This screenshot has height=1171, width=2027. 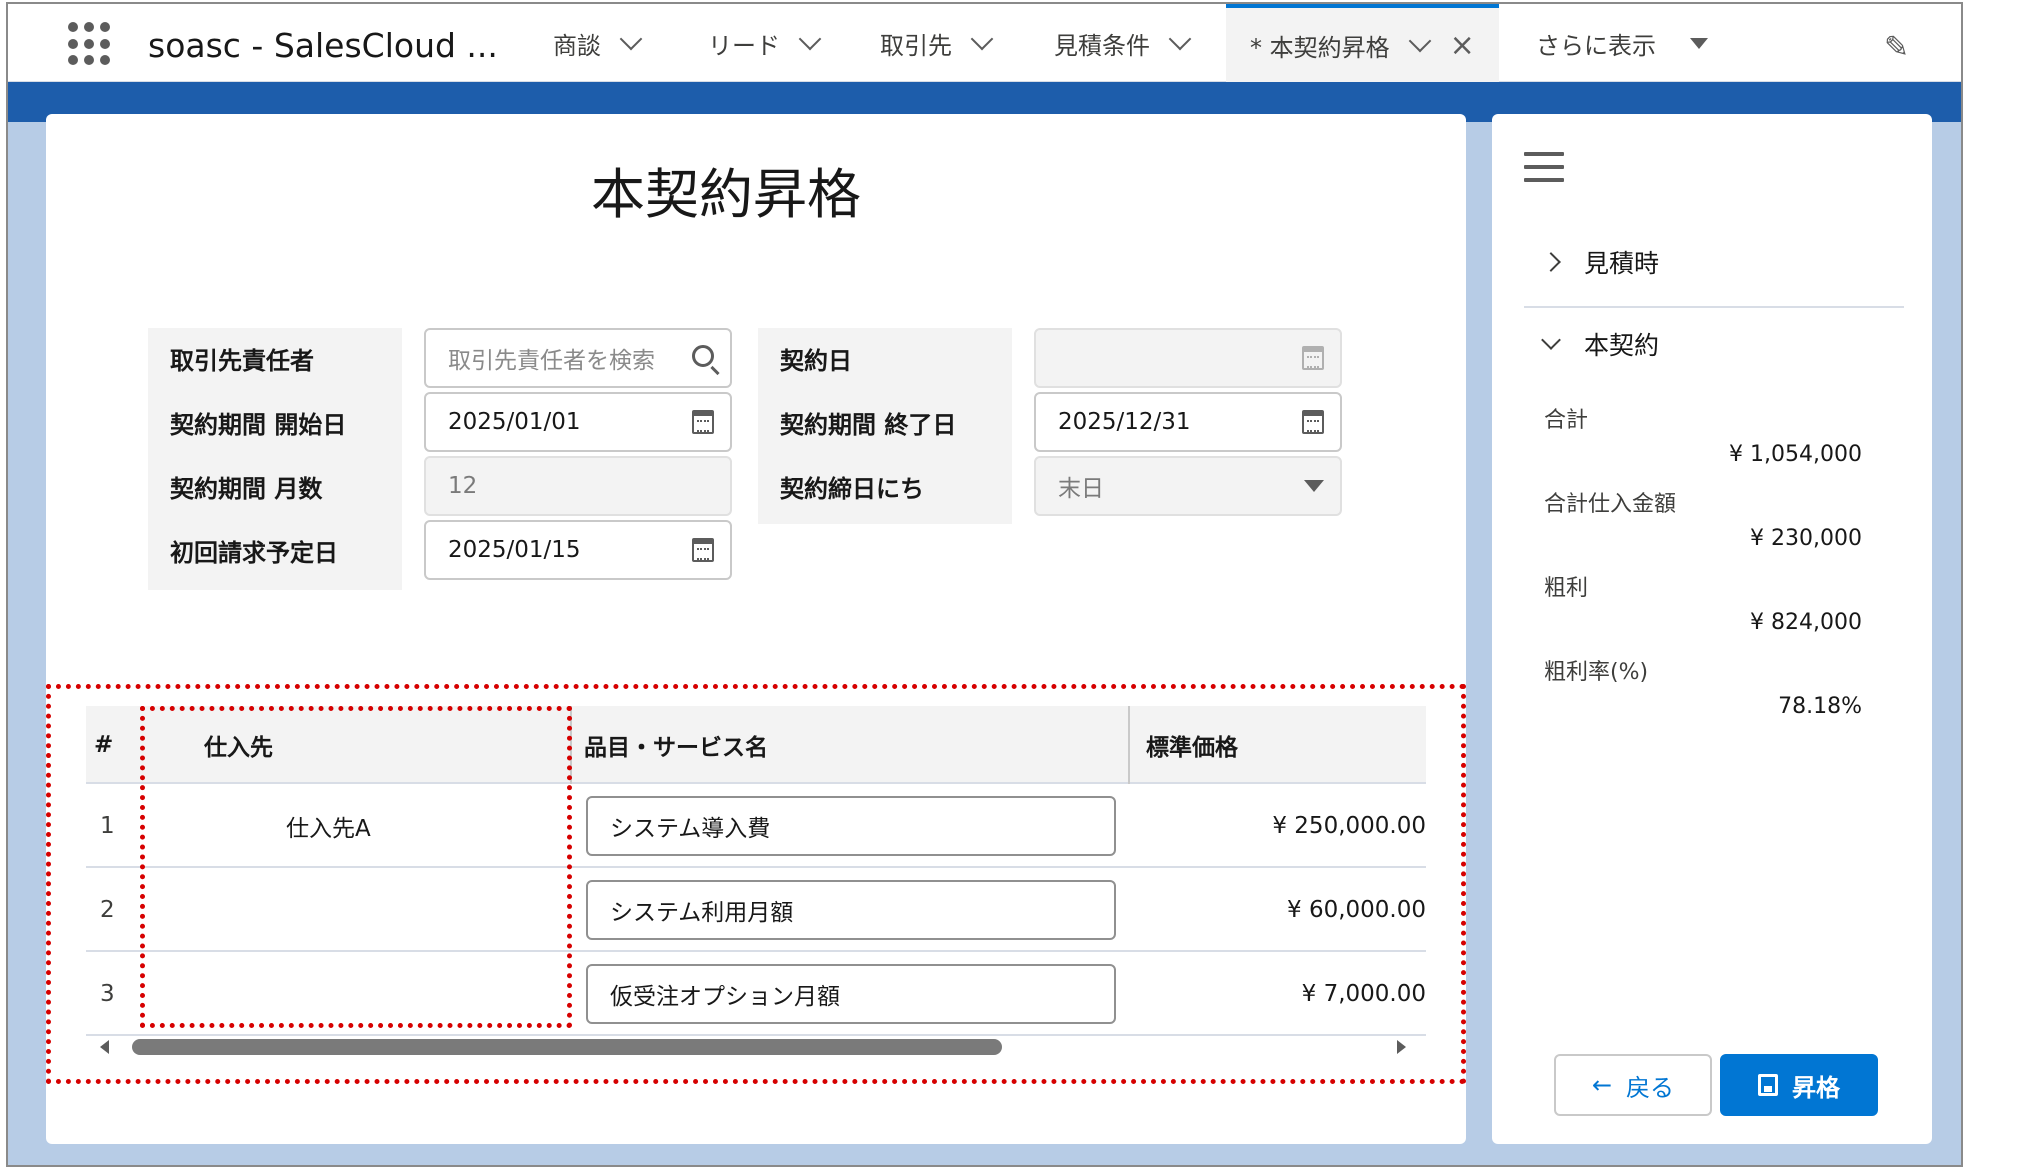 What do you see at coordinates (726, 194) in the screenshot?
I see `page-title: 本契約昇格` at bounding box center [726, 194].